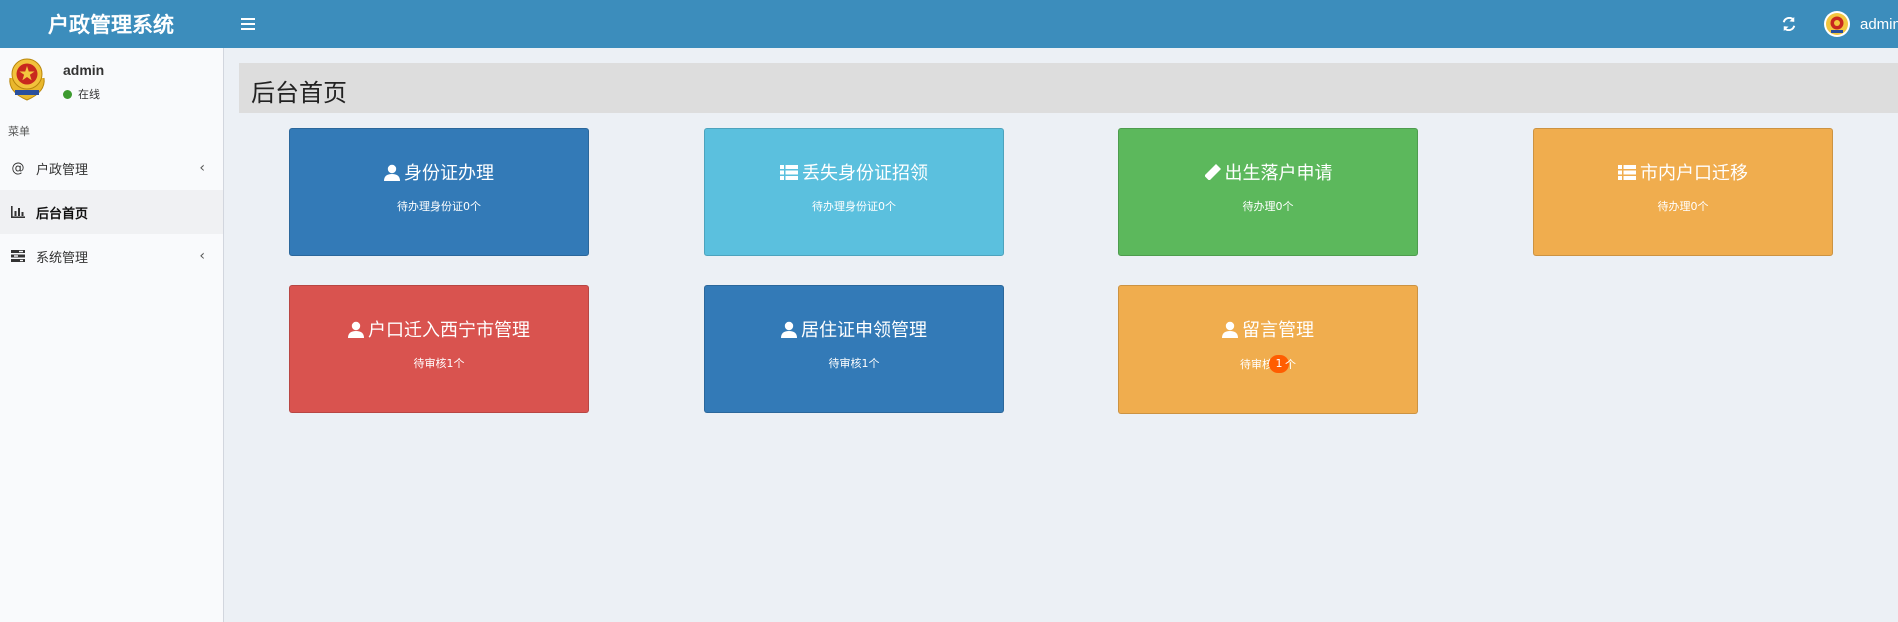 Image resolution: width=1898 pixels, height=622 pixels. Describe the element at coordinates (1212, 172) in the screenshot. I see `pencil-icon` at that location.